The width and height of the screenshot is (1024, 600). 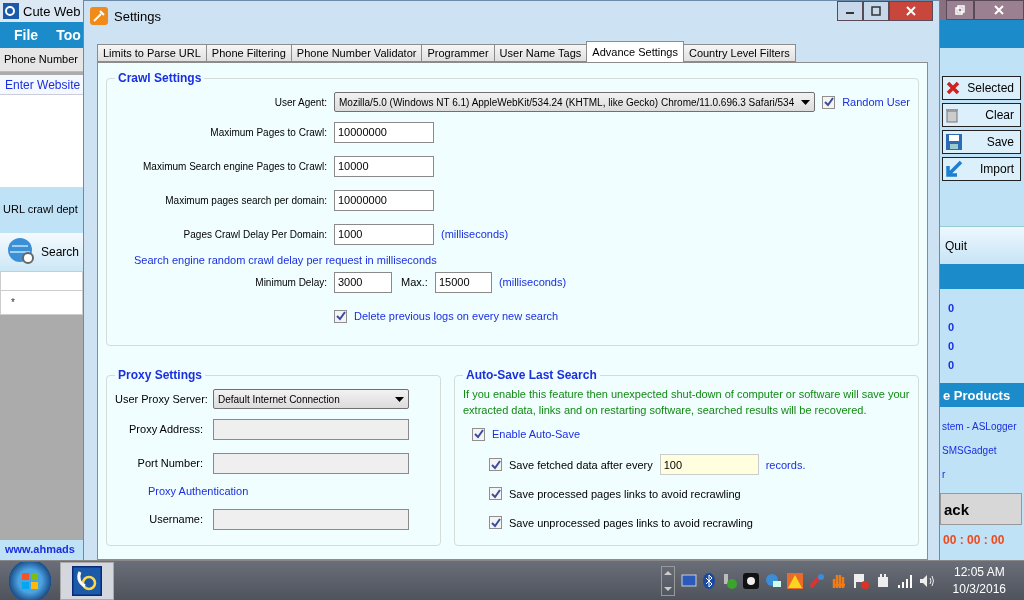 I want to click on clock: 12:05 AM 10/3/2016, so click(x=979, y=580).